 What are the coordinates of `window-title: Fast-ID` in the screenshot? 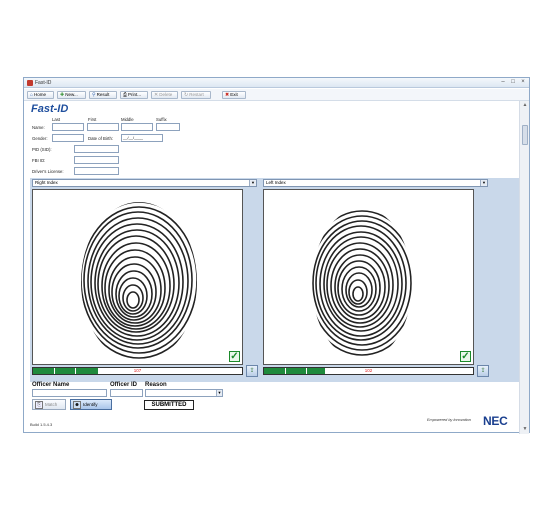 It's located at (43, 83).